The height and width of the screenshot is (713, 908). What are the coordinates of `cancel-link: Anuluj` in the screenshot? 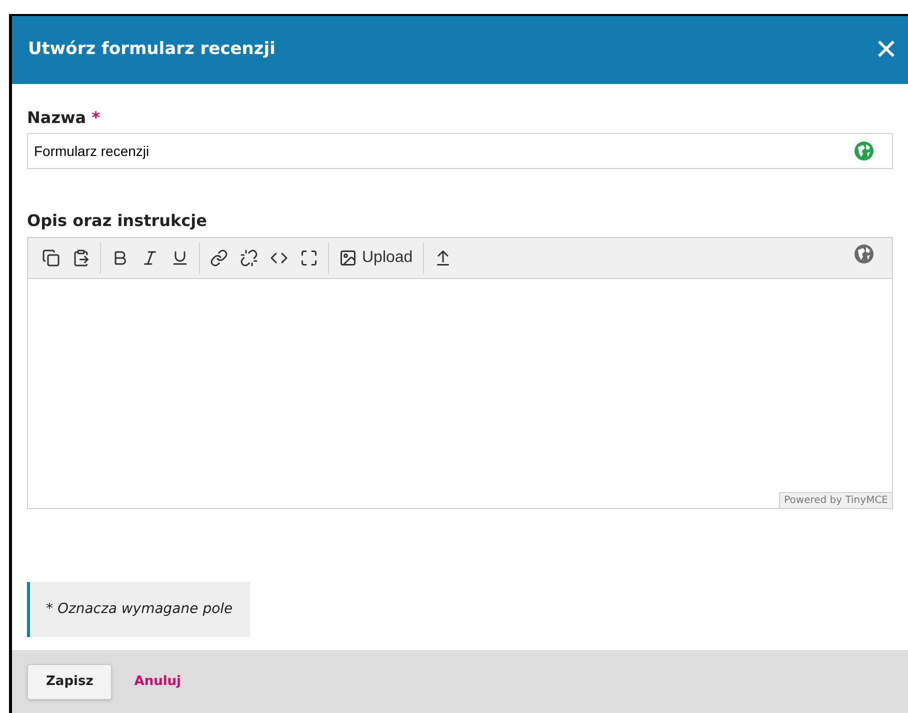 It's located at (158, 682).